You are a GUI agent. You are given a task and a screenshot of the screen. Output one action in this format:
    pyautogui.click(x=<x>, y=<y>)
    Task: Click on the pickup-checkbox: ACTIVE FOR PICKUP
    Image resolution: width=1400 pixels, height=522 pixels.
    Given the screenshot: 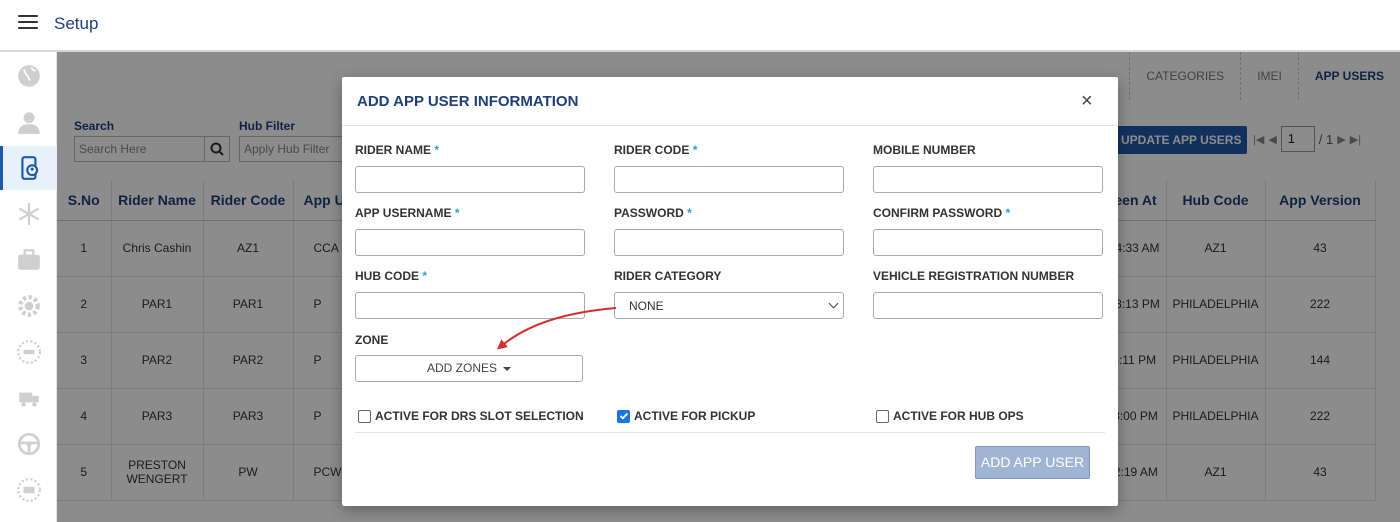 What is the action you would take?
    pyautogui.click(x=686, y=416)
    